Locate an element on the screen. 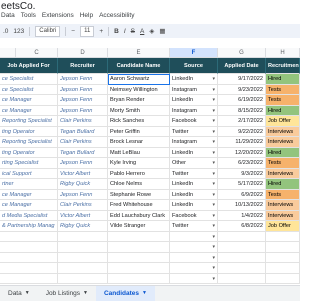  cell-recruiter: Rigby Quick is located at coordinates (83, 184).